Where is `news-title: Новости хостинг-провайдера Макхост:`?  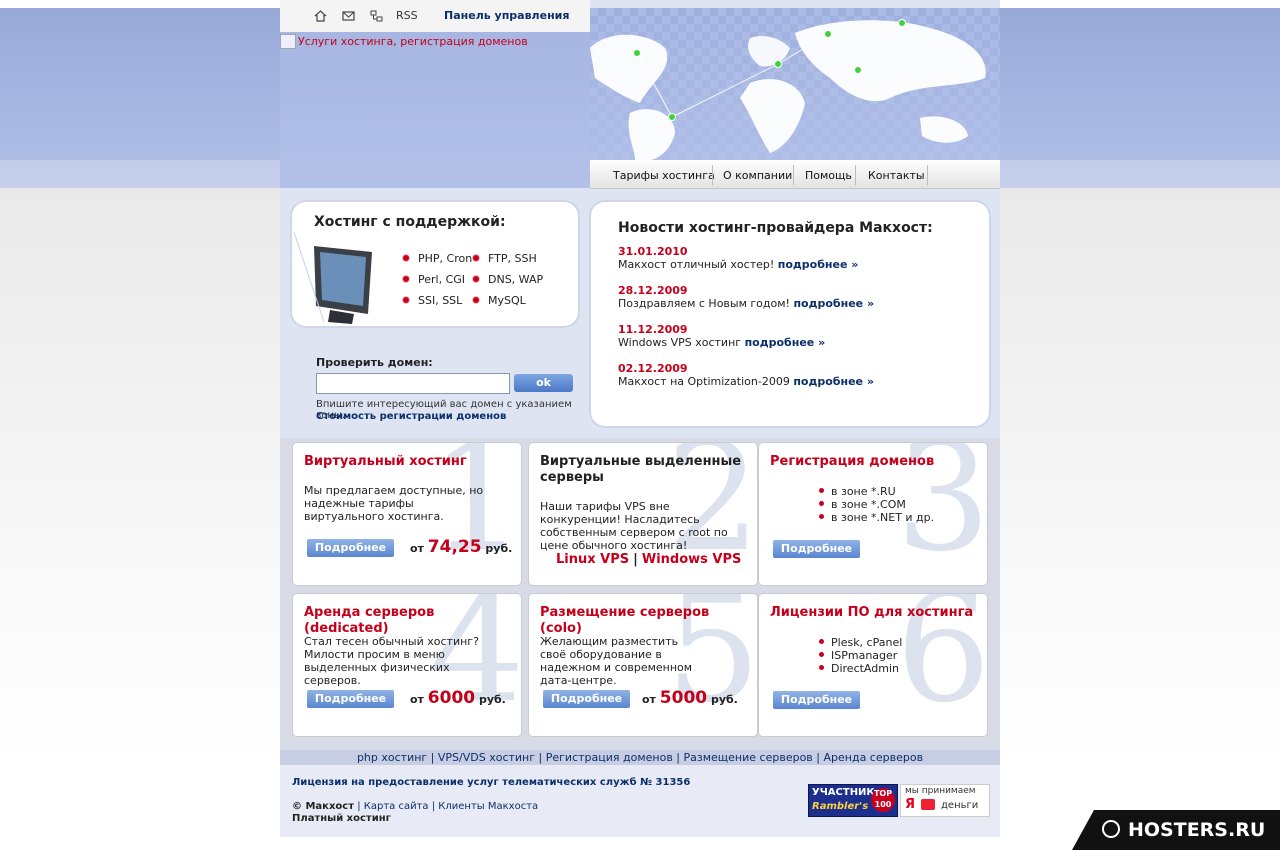
news-title: Новости хостинг-провайдера Макхост: is located at coordinates (775, 228).